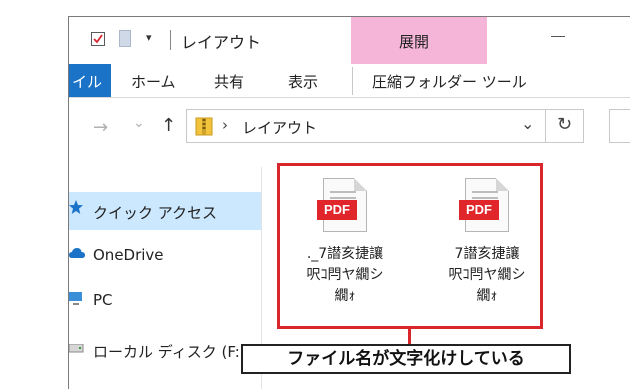 Image resolution: width=630 pixels, height=389 pixels. What do you see at coordinates (279, 127) in the screenshot?
I see `address-path: レイアウト` at bounding box center [279, 127].